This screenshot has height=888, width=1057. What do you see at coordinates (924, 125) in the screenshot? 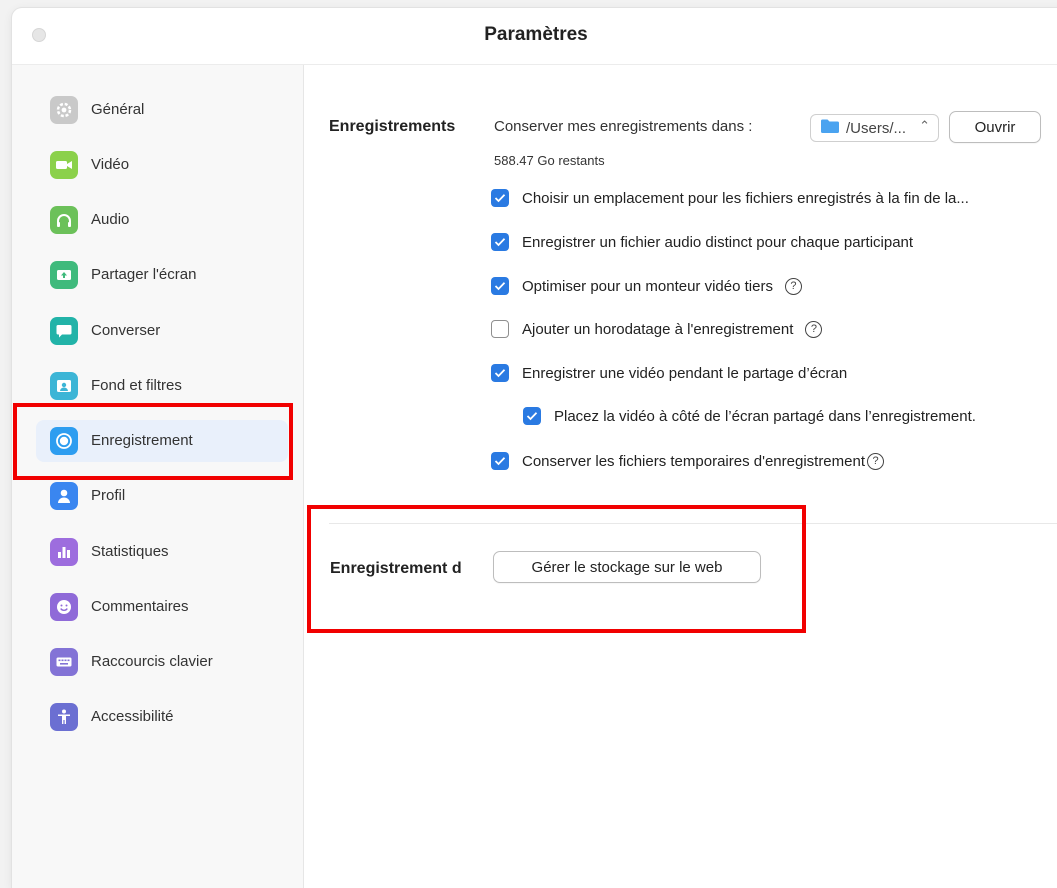
I see `chevron-up-down-icon: ⌃` at bounding box center [924, 125].